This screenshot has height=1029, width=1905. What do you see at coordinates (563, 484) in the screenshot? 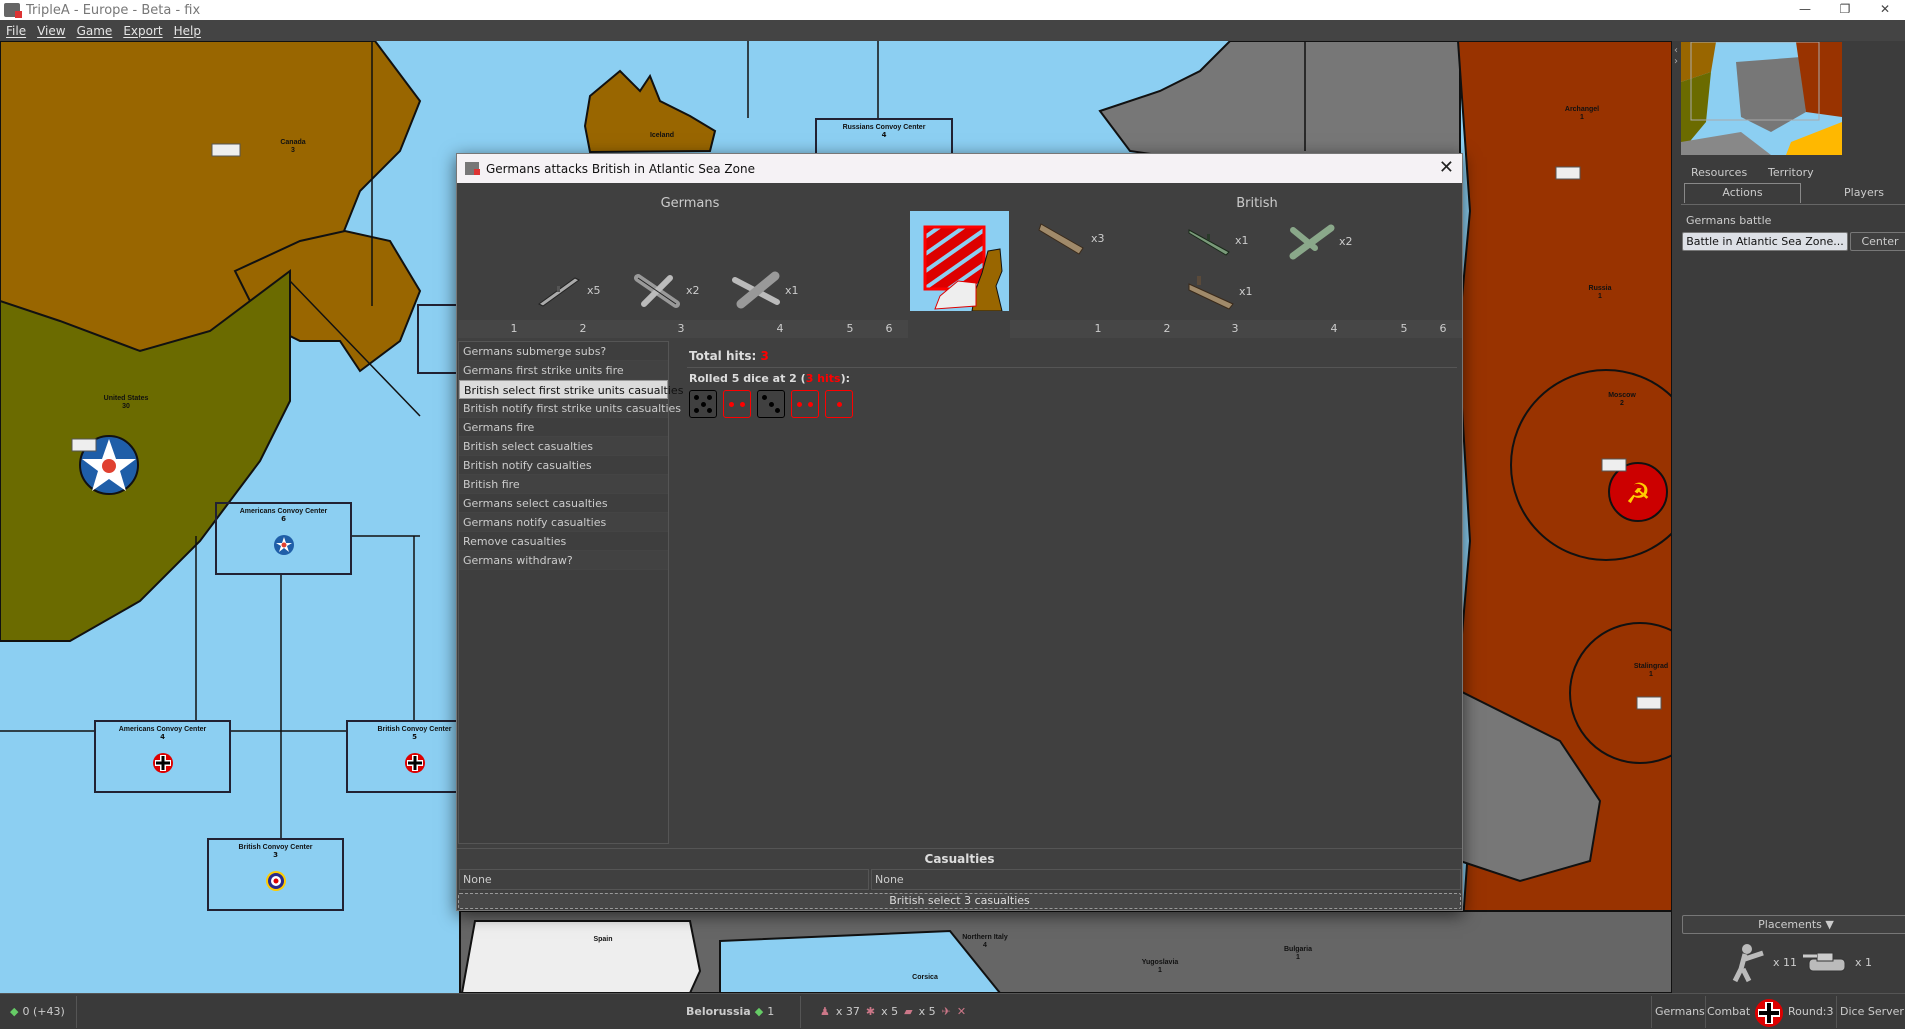
I see `battle-step-item: British fire` at bounding box center [563, 484].